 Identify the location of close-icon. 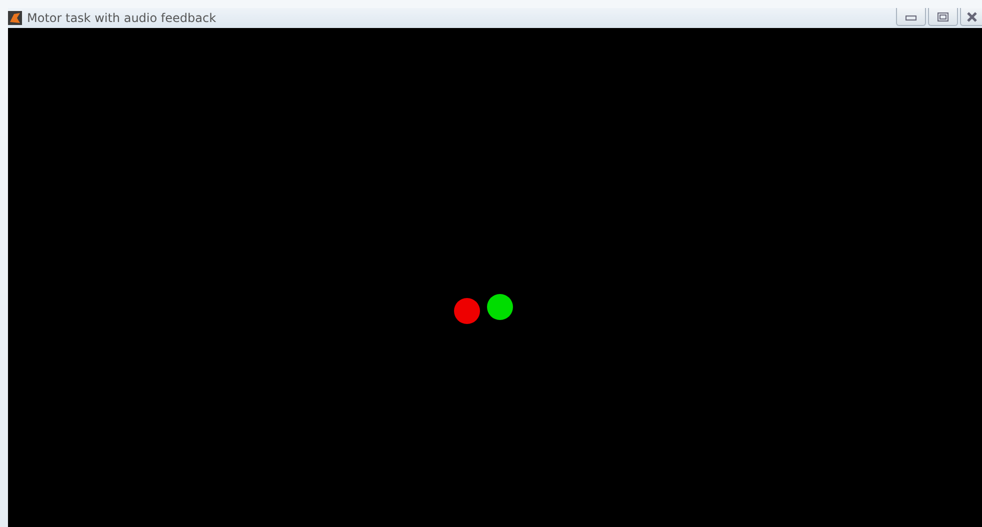
(972, 17).